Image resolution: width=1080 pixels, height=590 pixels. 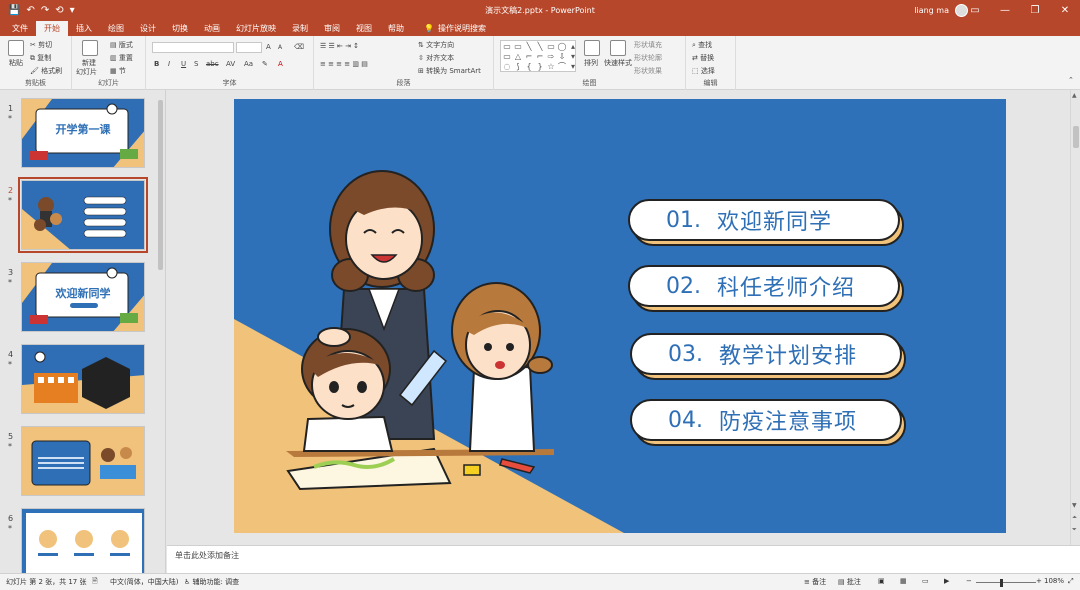 What do you see at coordinates (95, 582) in the screenshot?
I see `spellcheck-icon: 🗎` at bounding box center [95, 582].